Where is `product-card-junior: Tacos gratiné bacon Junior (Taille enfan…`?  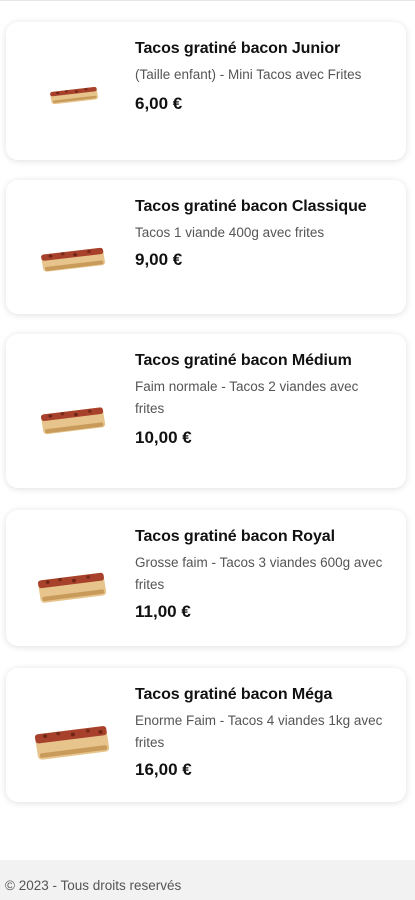 product-card-junior: Tacos gratiné bacon Junior (Taille enfan… is located at coordinates (206, 91).